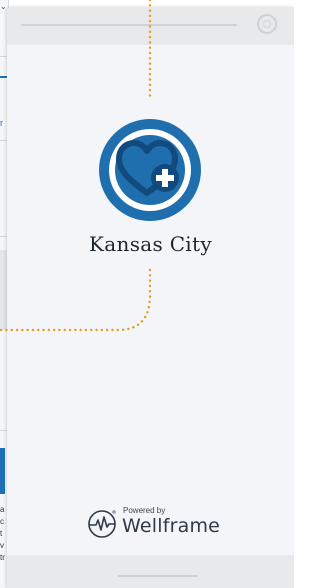 The image size is (320, 588). I want to click on camera-icon, so click(267, 24).